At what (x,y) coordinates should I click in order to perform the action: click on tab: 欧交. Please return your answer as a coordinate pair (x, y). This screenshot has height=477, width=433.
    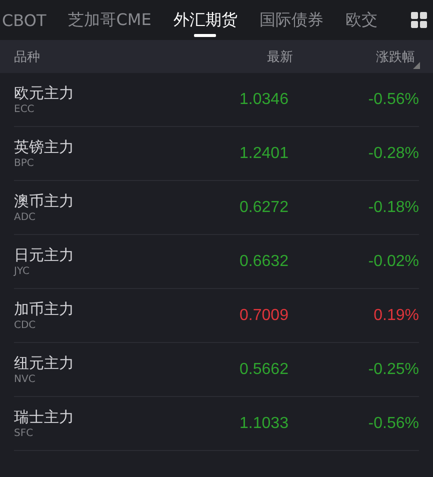
    Looking at the image, I should click on (361, 20).